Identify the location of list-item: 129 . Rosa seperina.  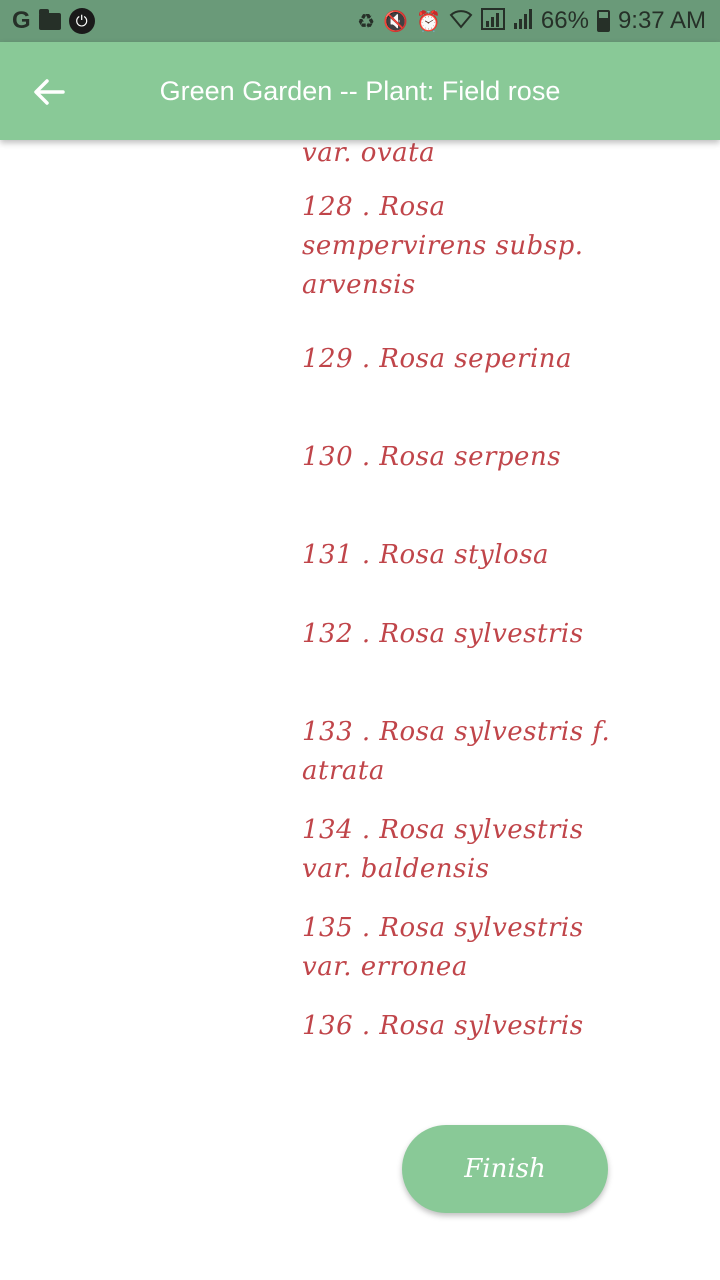
(457, 359).